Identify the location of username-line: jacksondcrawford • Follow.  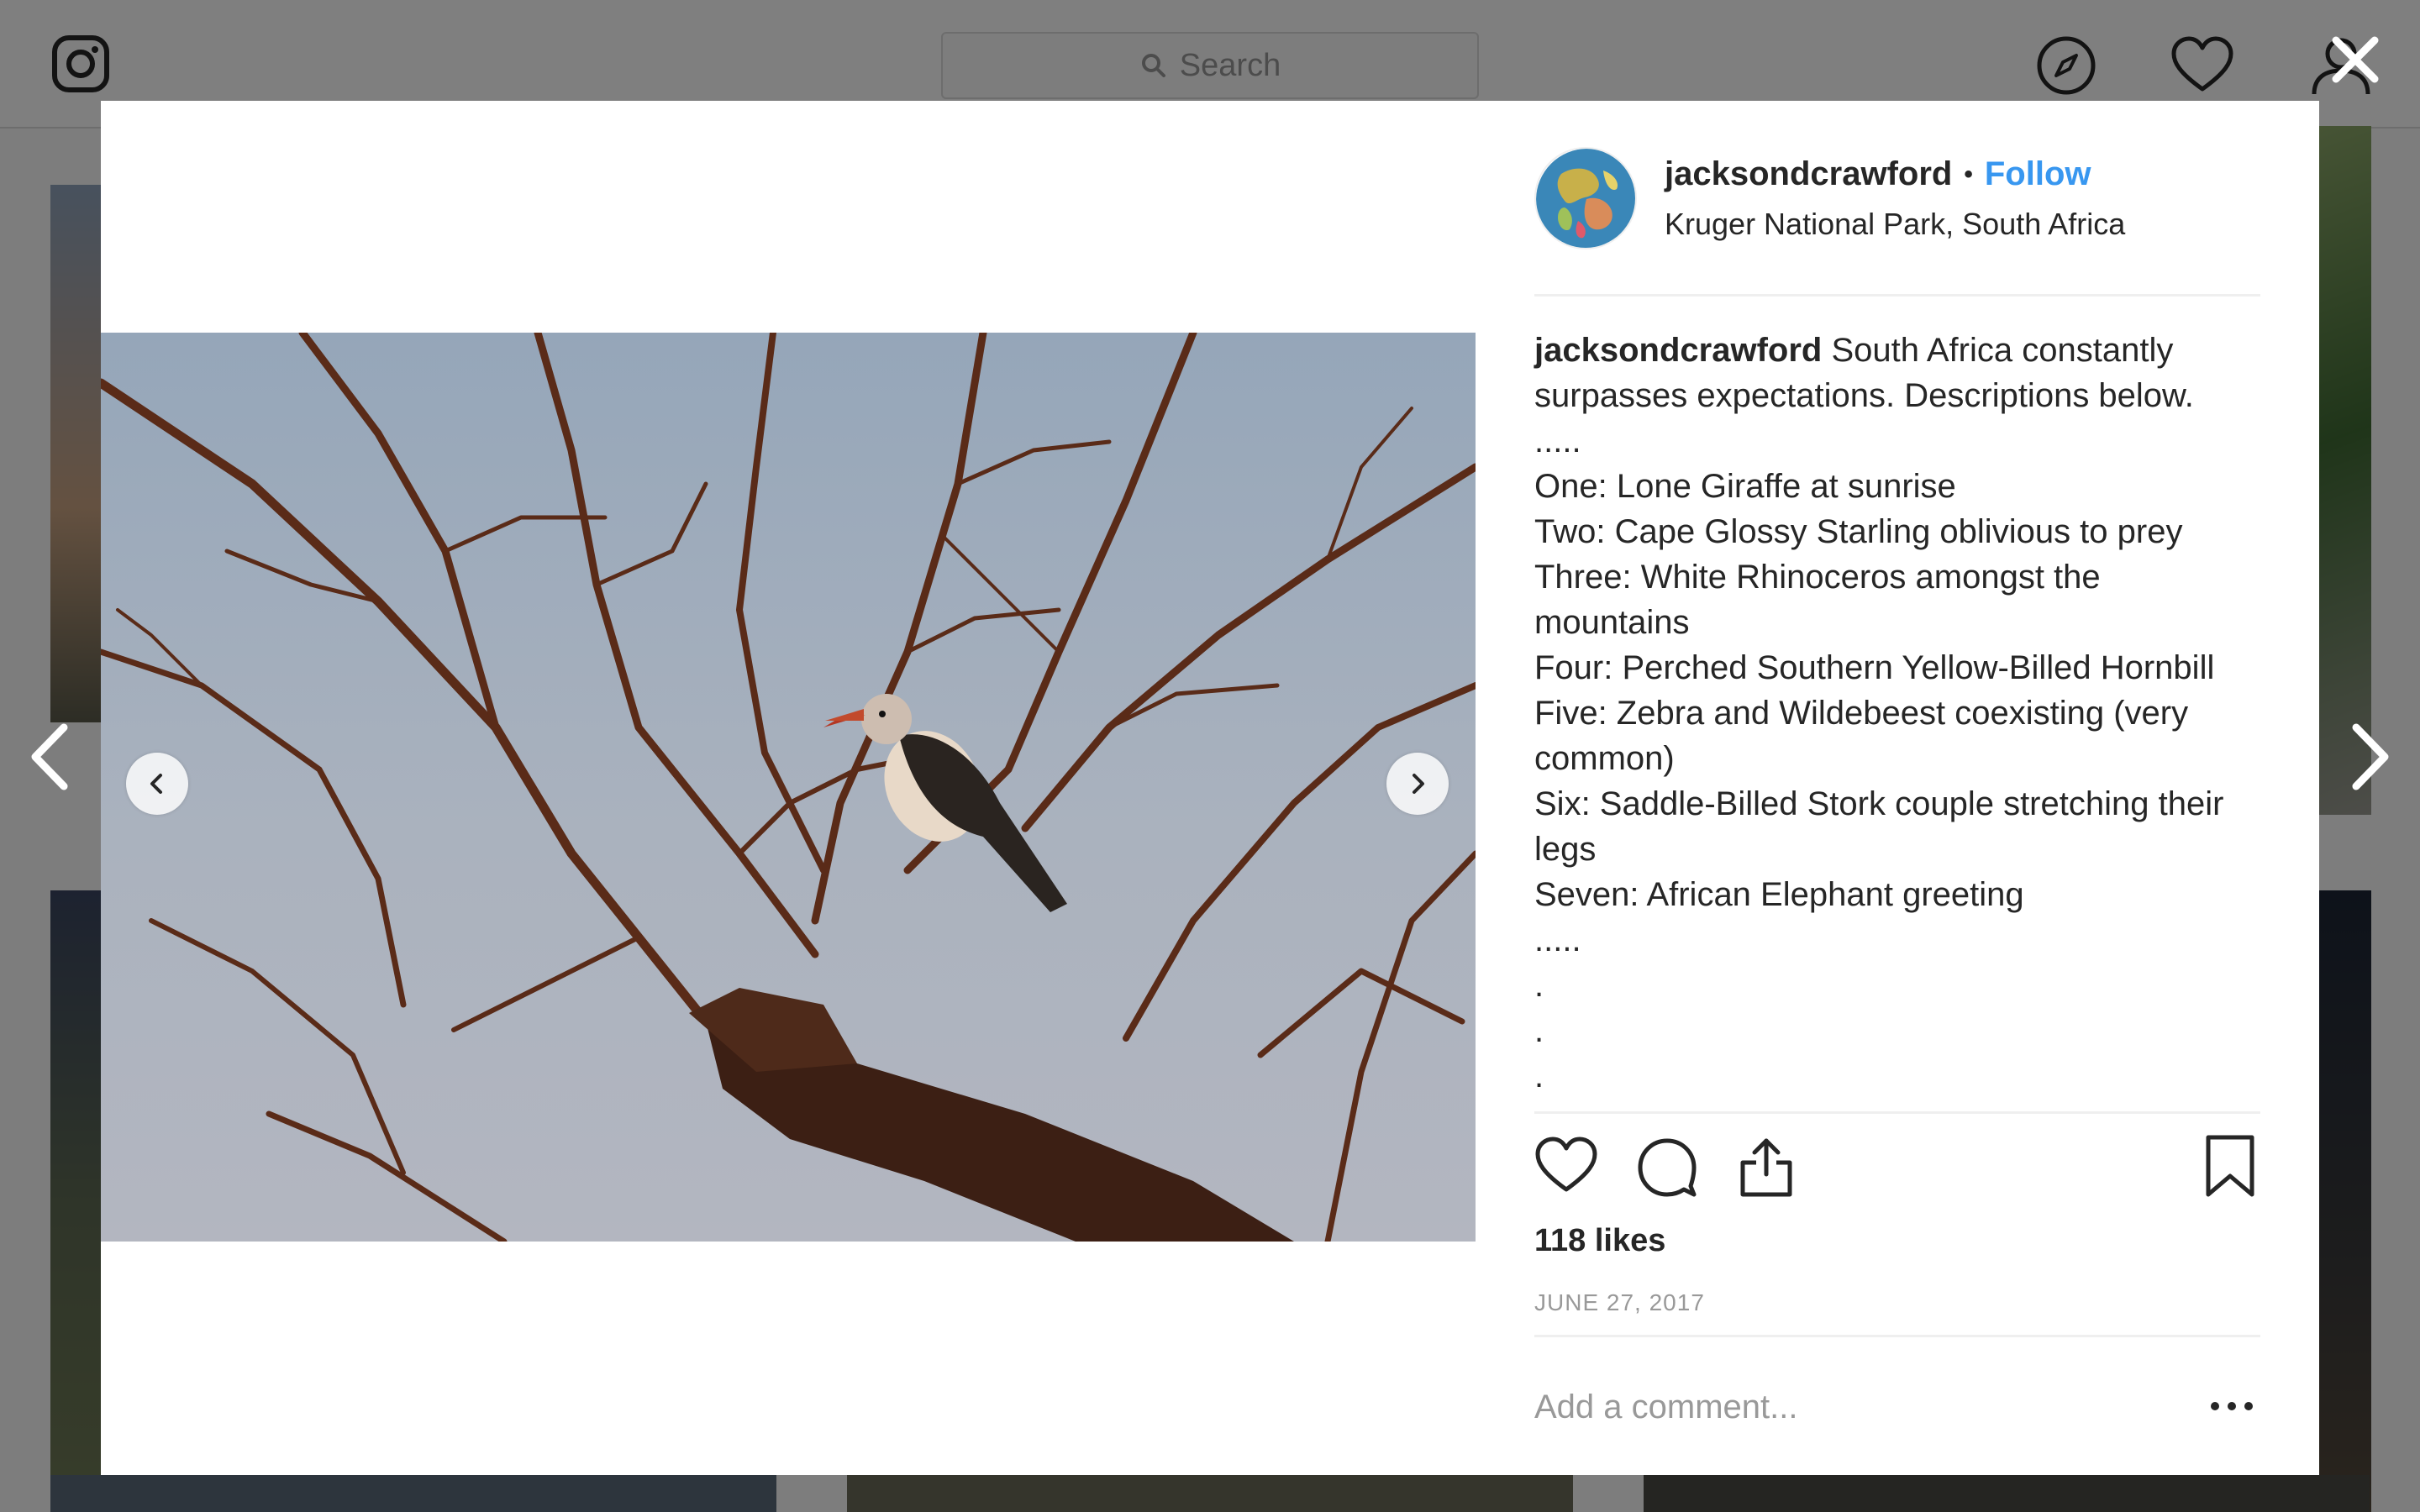
(1895, 174).